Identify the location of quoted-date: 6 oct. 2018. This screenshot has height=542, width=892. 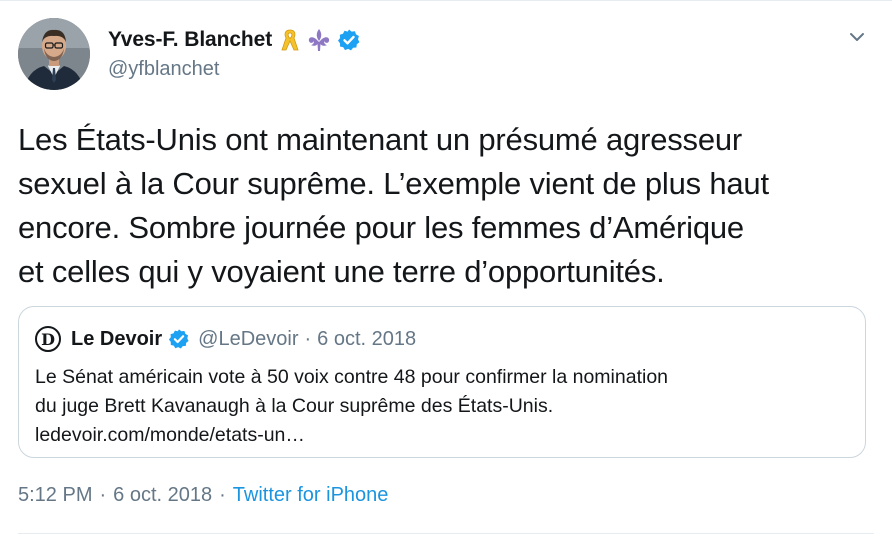
(367, 338).